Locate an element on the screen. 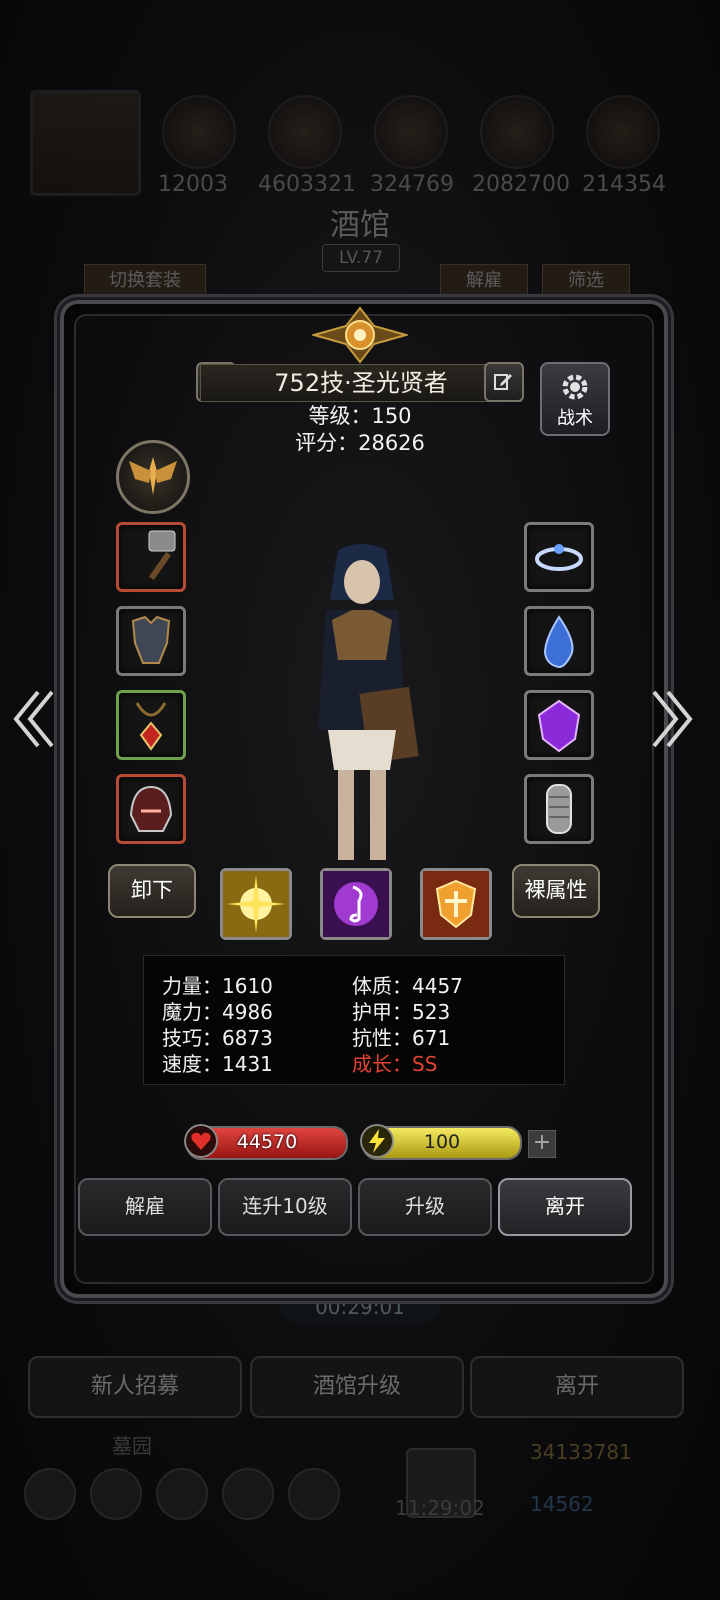  magic-stat: 魔力：4986 is located at coordinates (217, 1012).